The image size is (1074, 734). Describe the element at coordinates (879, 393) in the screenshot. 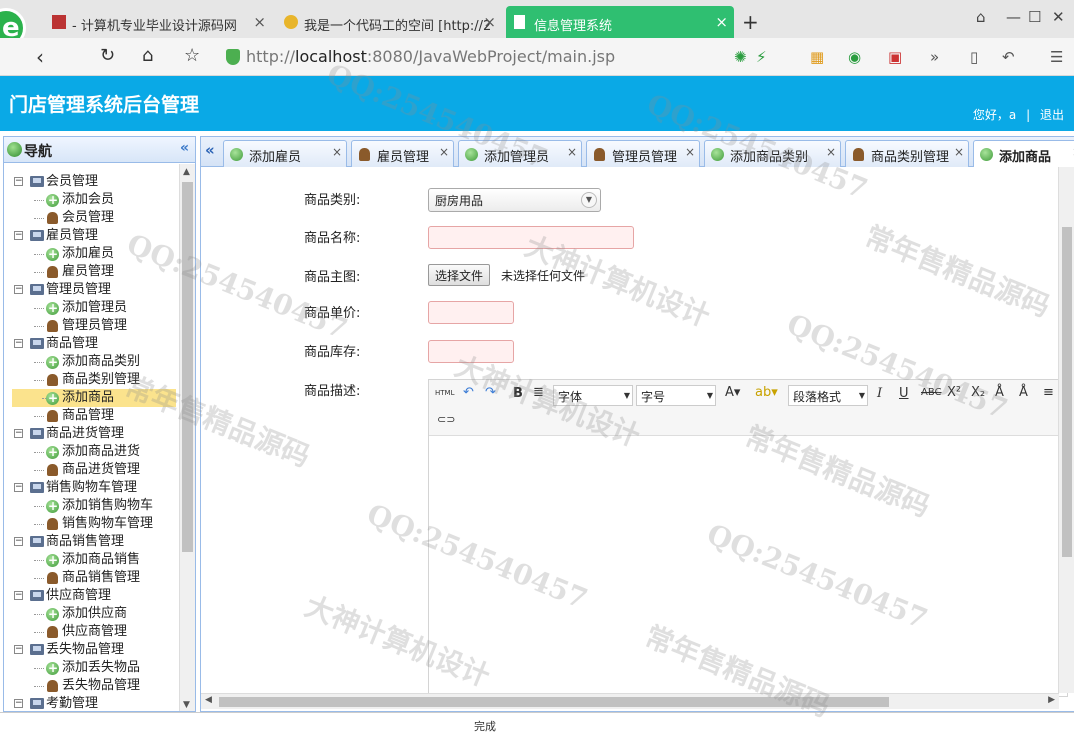

I see `italic-icon: I` at that location.